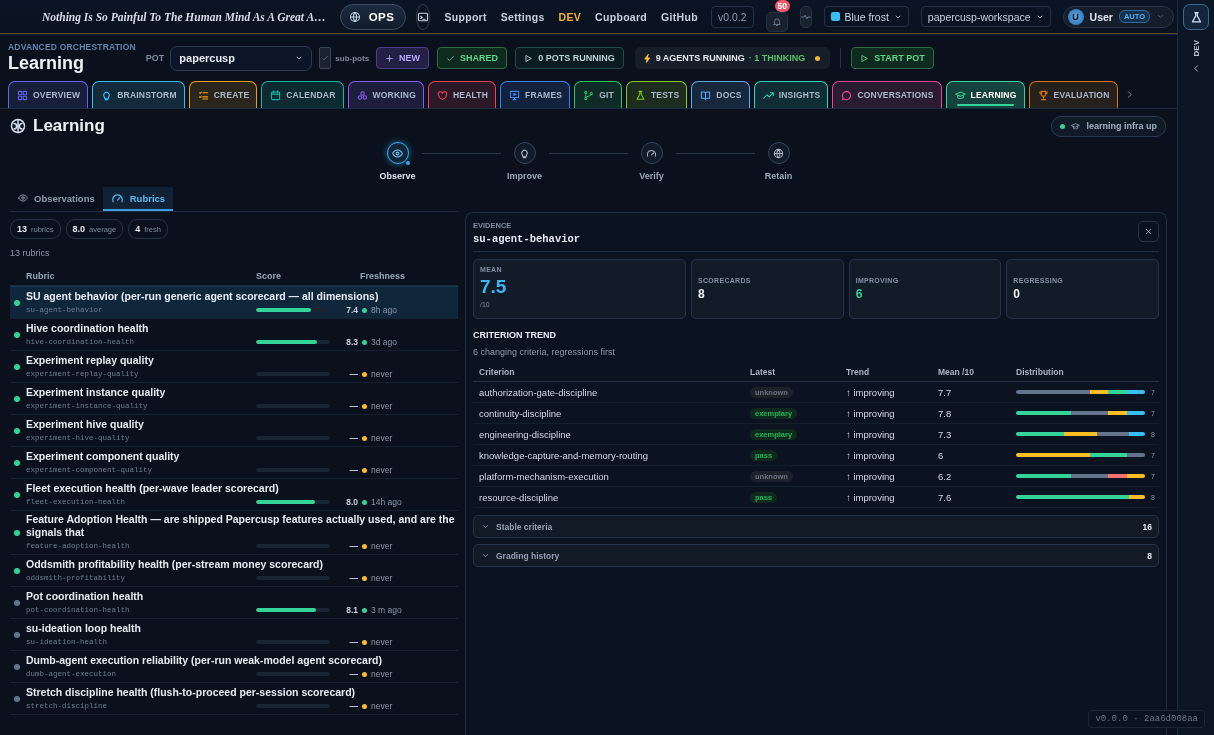  Describe the element at coordinates (46, 63) in the screenshot. I see `page-heading: Learning` at that location.